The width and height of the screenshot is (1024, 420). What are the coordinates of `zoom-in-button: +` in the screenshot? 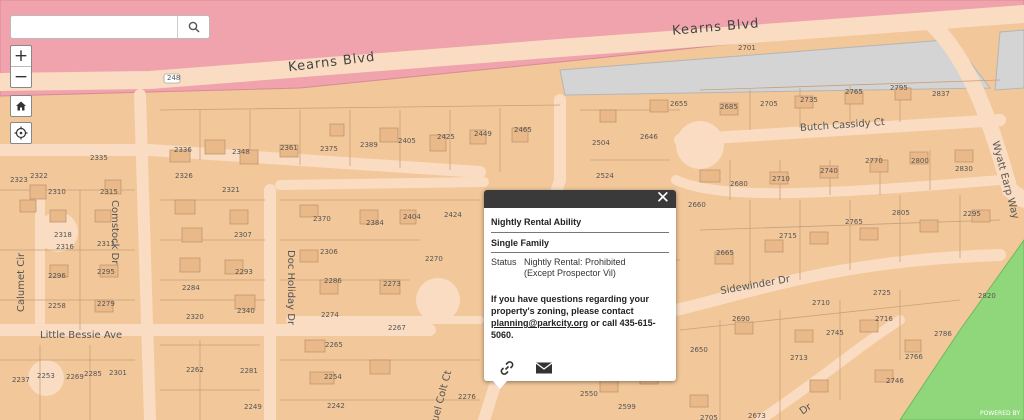 It's located at (21, 56).